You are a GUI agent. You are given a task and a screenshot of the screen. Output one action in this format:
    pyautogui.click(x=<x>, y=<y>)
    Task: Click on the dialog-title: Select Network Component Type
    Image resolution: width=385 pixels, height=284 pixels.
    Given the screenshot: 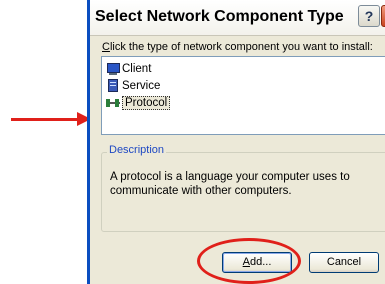 What is the action you would take?
    pyautogui.click(x=219, y=16)
    